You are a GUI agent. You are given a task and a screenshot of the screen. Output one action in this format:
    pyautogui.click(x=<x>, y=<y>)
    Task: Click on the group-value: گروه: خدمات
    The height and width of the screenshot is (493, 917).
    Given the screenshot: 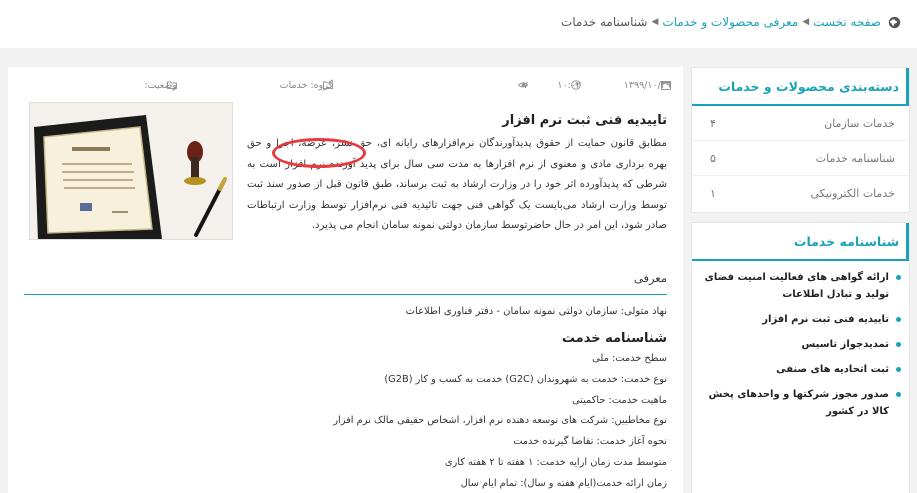 What is the action you would take?
    pyautogui.click(x=306, y=85)
    